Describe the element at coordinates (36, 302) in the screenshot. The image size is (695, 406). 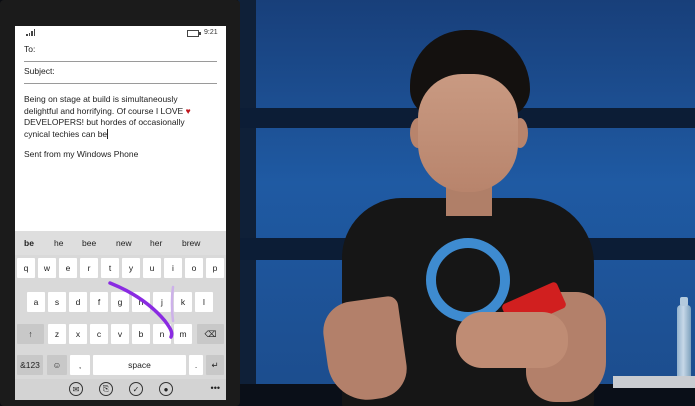
I see `key-a: a` at that location.